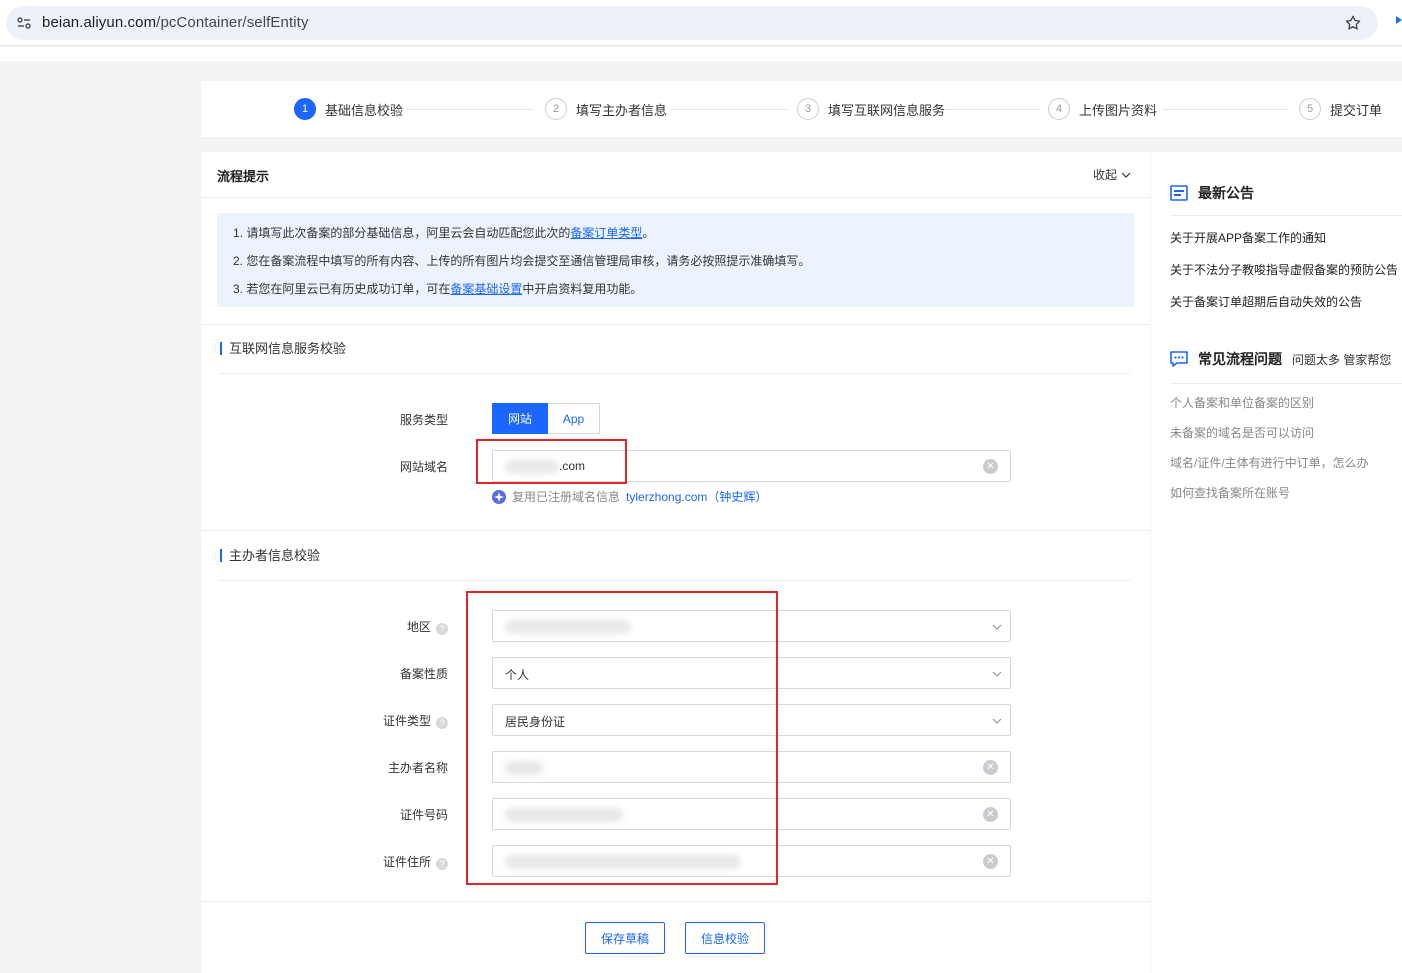 This screenshot has height=973, width=1402. What do you see at coordinates (1242, 402) in the screenshot?
I see `faq-item: 个人备案和单位备案的区别` at bounding box center [1242, 402].